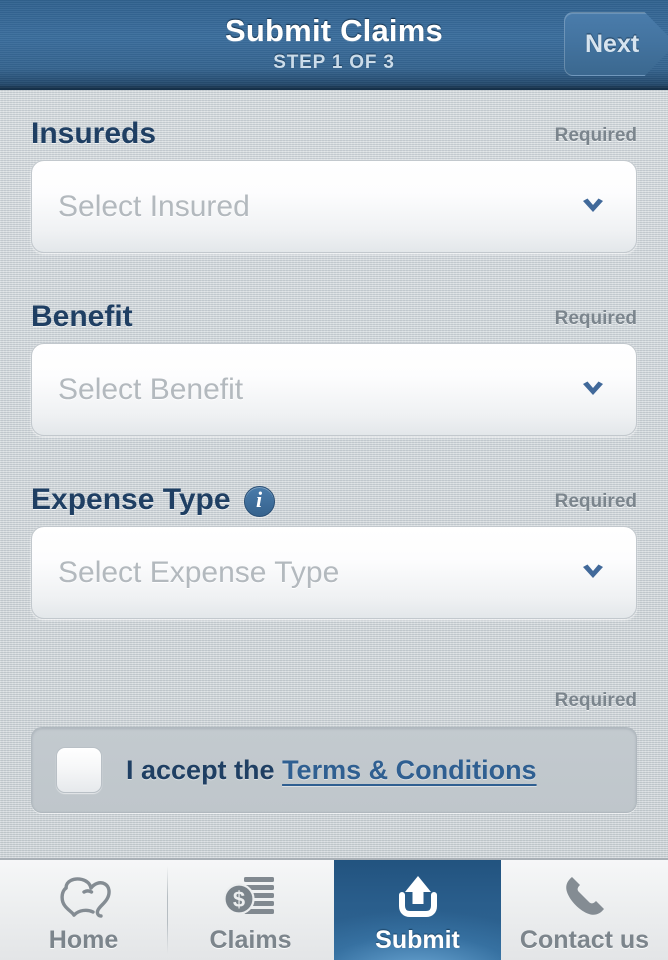  I want to click on next-button: Next, so click(616, 44).